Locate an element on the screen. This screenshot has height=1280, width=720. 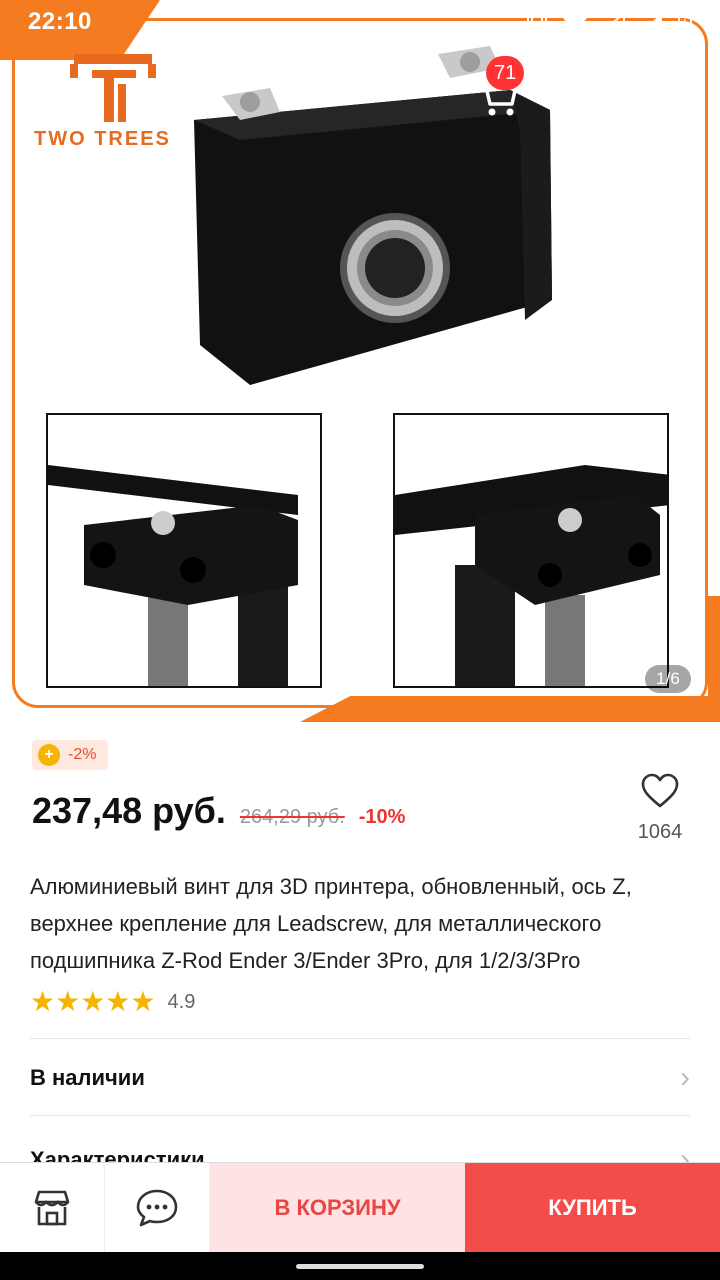
original-price: 264,29 руб. is located at coordinates (292, 817).